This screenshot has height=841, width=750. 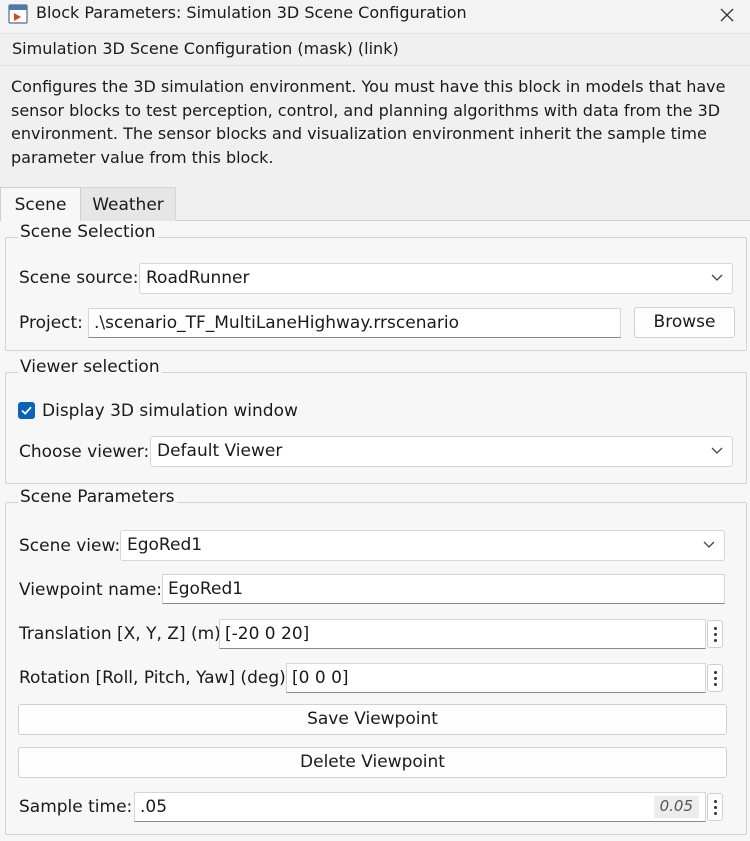 I want to click on rotation-label: Rotation [Roll, Pitch, Yaw] (deg):, so click(x=155, y=678).